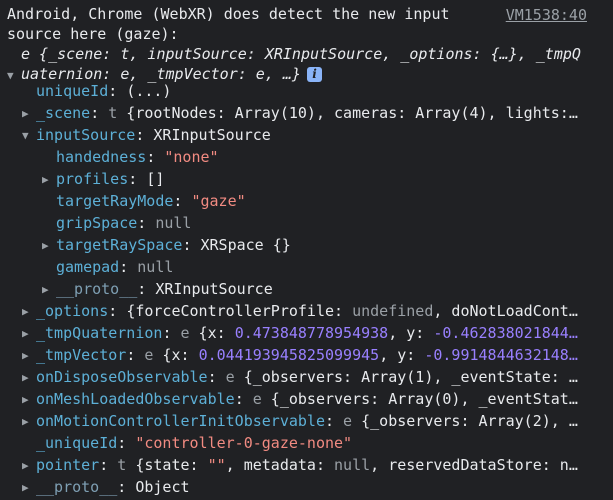  What do you see at coordinates (162, 487) in the screenshot?
I see `property-value: Object` at bounding box center [162, 487].